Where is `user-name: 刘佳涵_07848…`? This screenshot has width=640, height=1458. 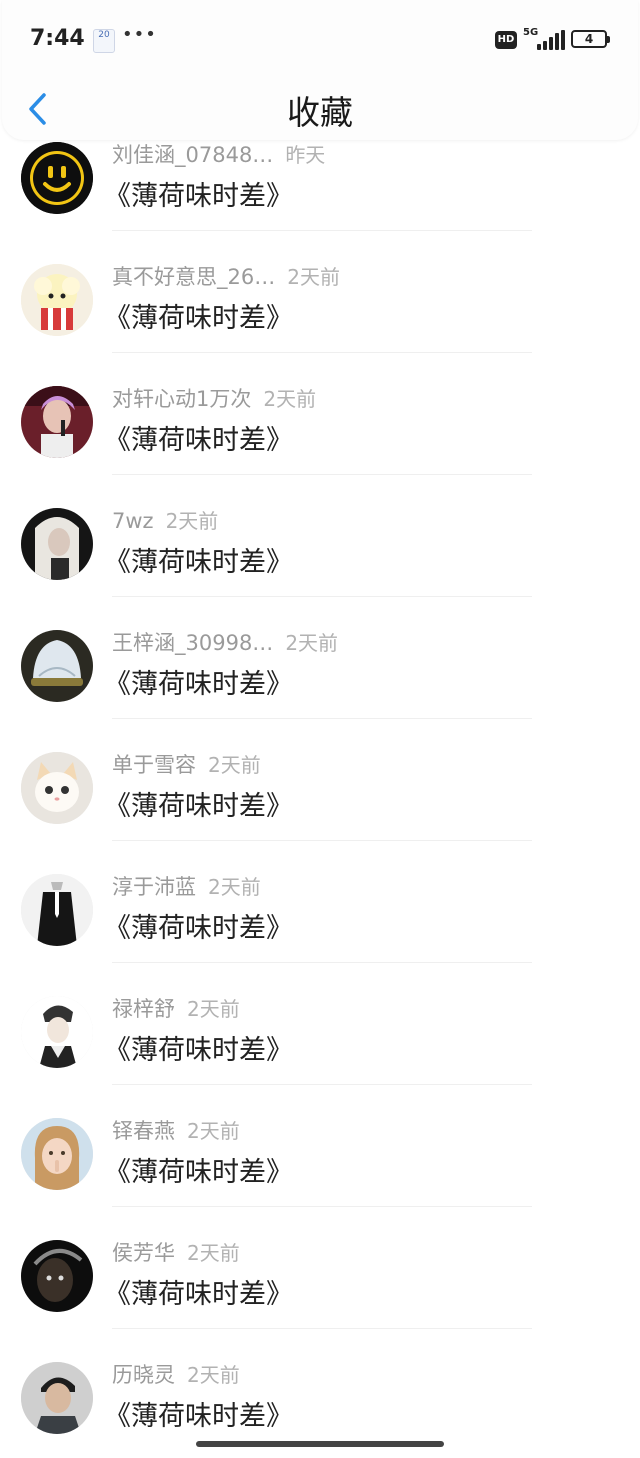 user-name: 刘佳涵_07848… is located at coordinates (193, 155).